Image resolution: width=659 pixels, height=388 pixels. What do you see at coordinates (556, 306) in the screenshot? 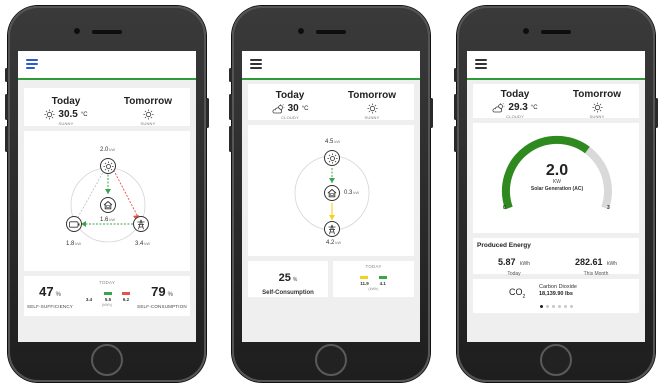
I see `pagination-dots` at bounding box center [556, 306].